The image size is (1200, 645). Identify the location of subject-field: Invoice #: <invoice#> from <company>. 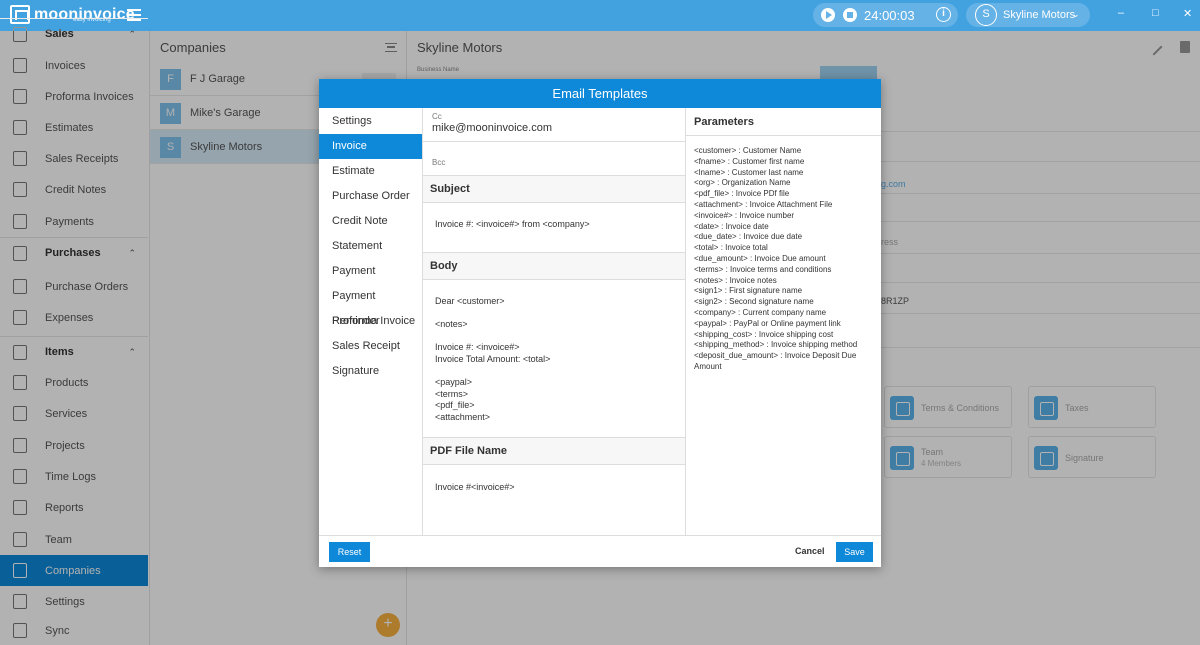
(512, 225).